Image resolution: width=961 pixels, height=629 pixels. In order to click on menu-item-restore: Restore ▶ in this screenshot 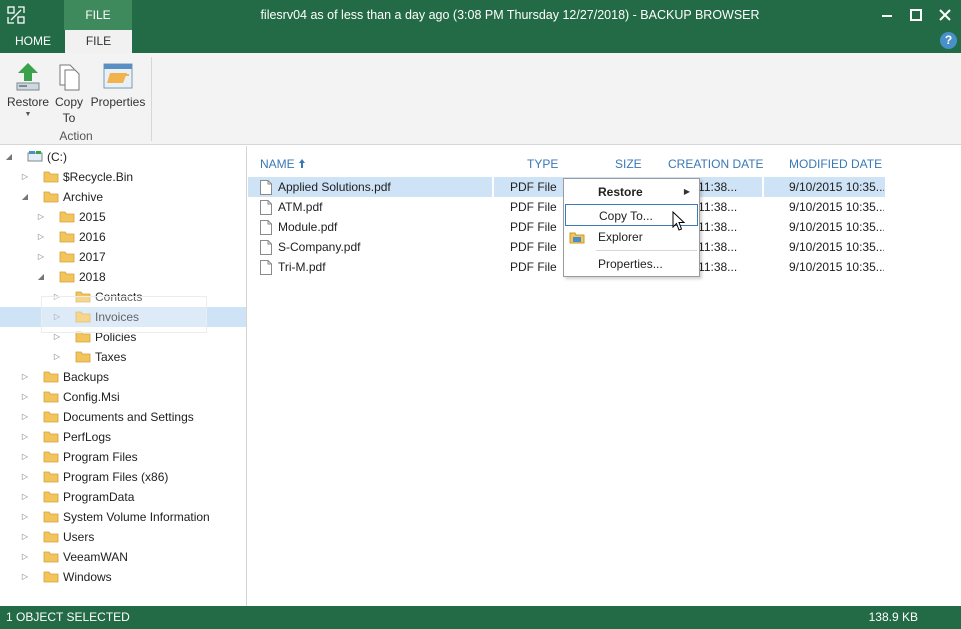, I will do `click(631, 192)`.